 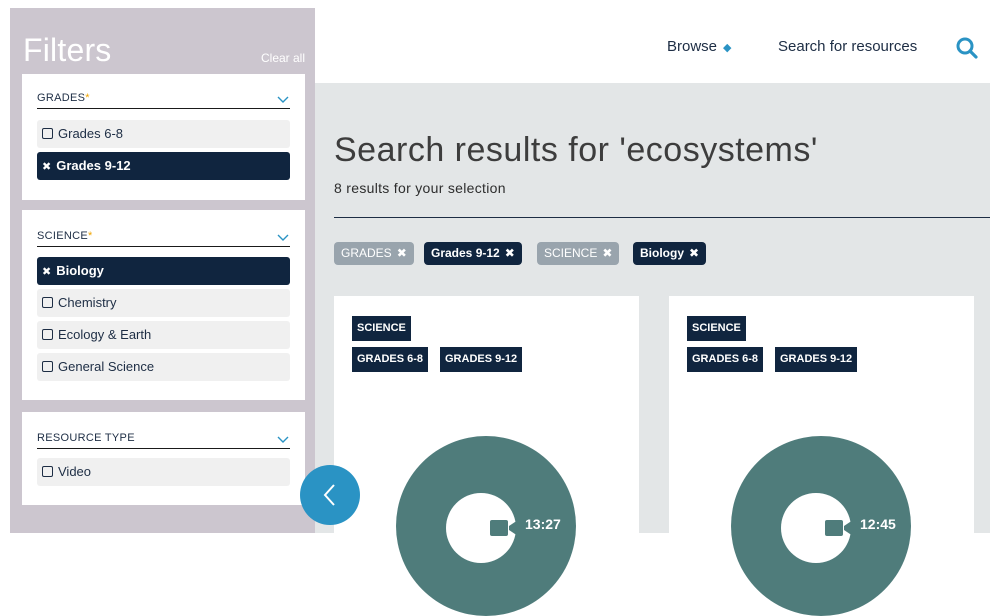 I want to click on filter-group-label: SCIENCE*, so click(x=65, y=236).